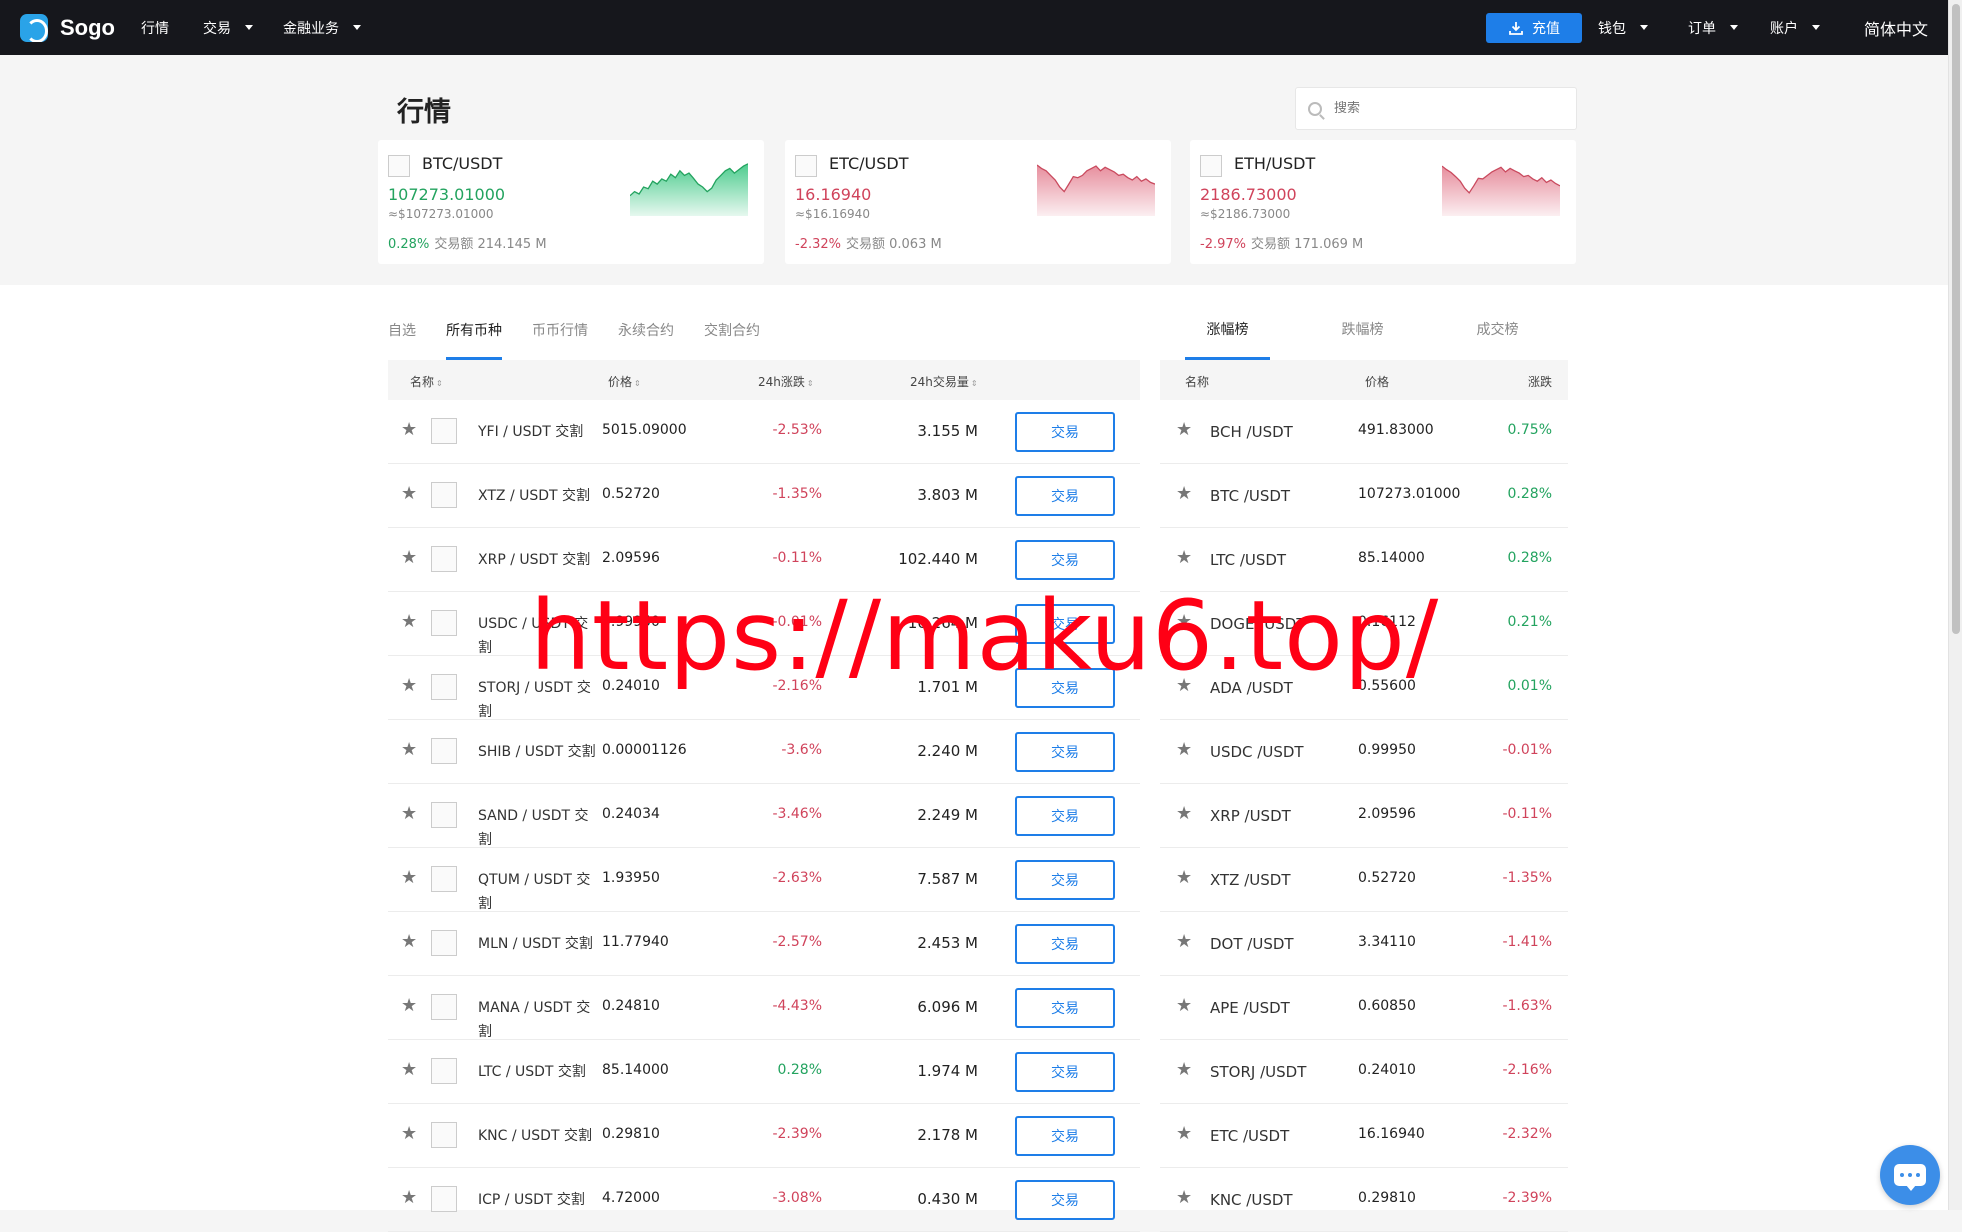 The height and width of the screenshot is (1232, 1962). Describe the element at coordinates (944, 381) in the screenshot. I see `header-volume: 24h交易量 ⇕` at that location.